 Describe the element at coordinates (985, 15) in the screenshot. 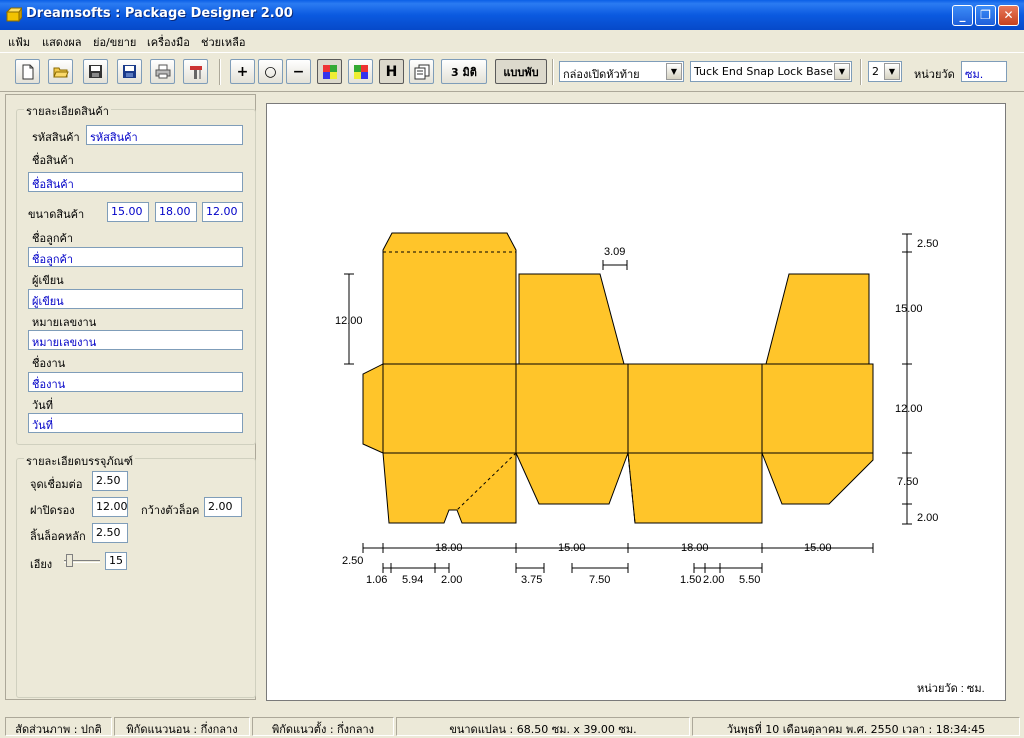

I see `maximize-button: ❐` at that location.